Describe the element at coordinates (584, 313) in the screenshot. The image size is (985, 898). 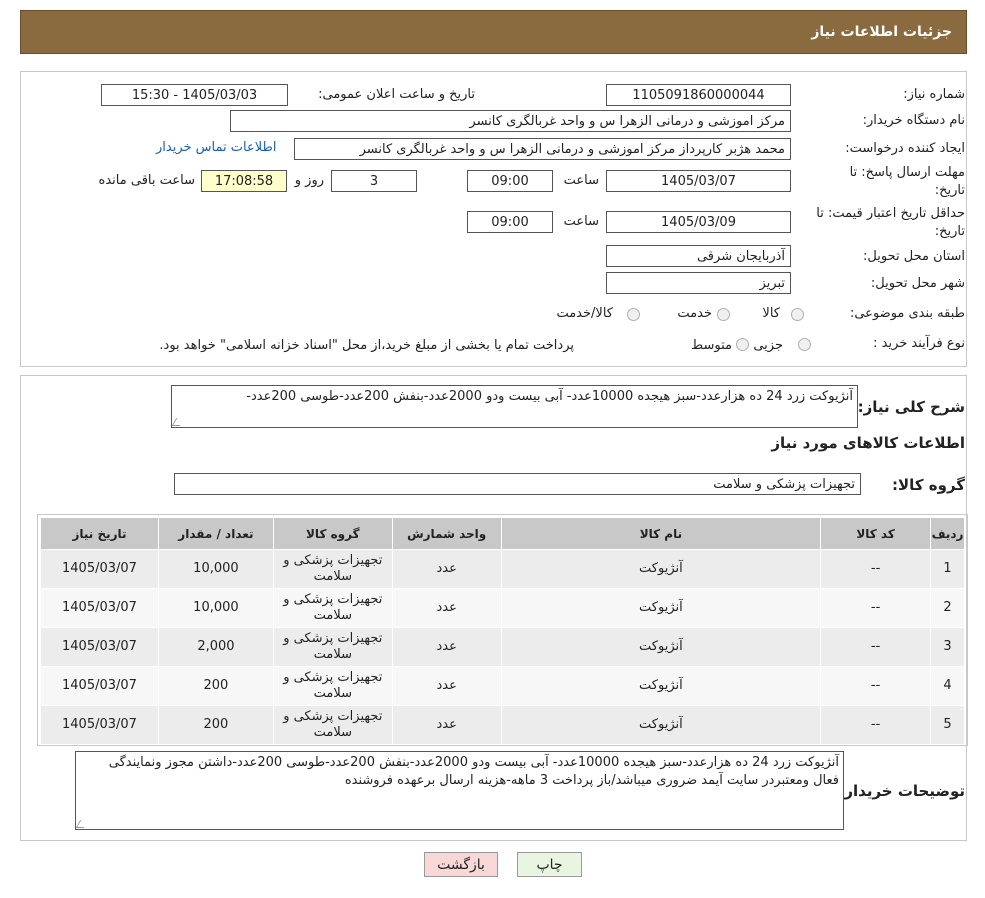
I see `category-option-goods-service: کالا/خدمت` at that location.